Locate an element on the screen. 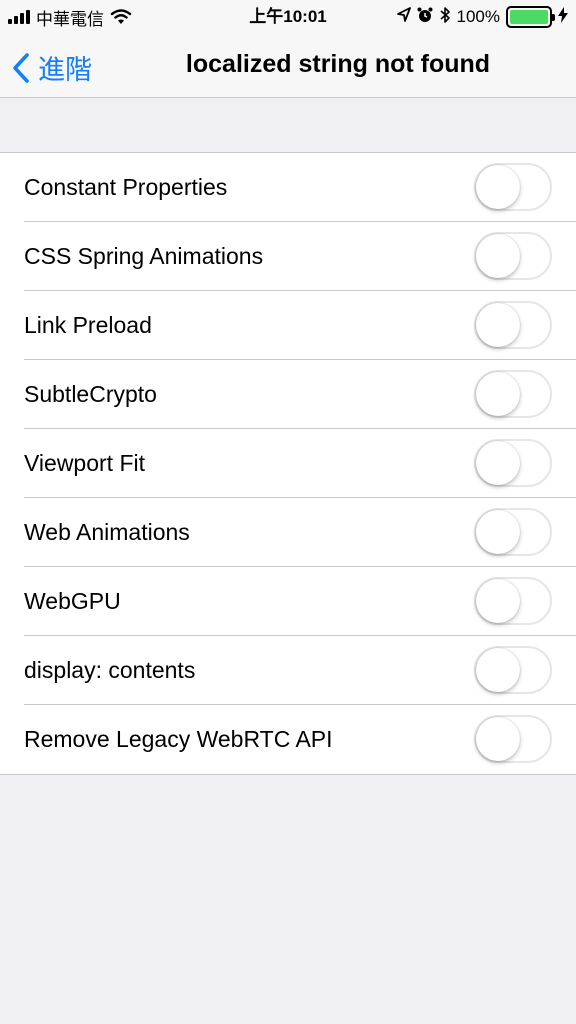 This screenshot has width=576, height=1024. list-item: Remove Legacy WebRTC API is located at coordinates (288, 739).